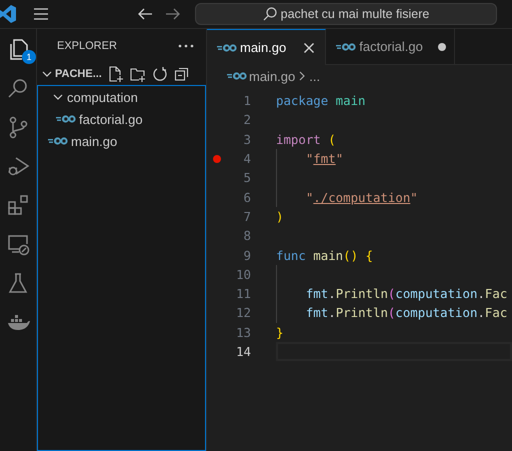 The height and width of the screenshot is (451, 512). I want to click on code-token: package, so click(302, 100).